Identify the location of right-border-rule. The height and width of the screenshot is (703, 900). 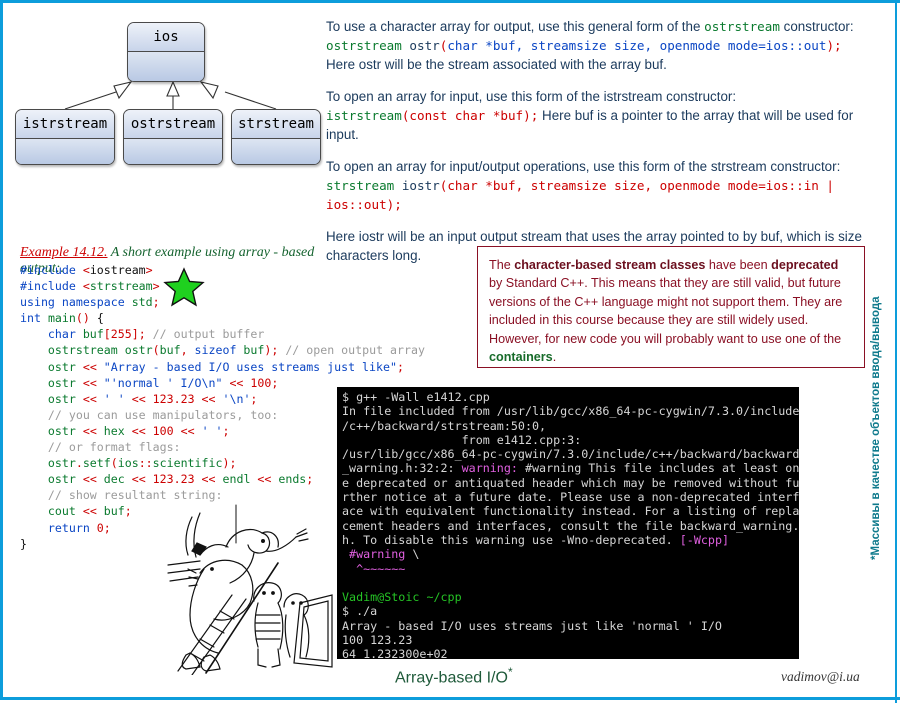
(896, 353).